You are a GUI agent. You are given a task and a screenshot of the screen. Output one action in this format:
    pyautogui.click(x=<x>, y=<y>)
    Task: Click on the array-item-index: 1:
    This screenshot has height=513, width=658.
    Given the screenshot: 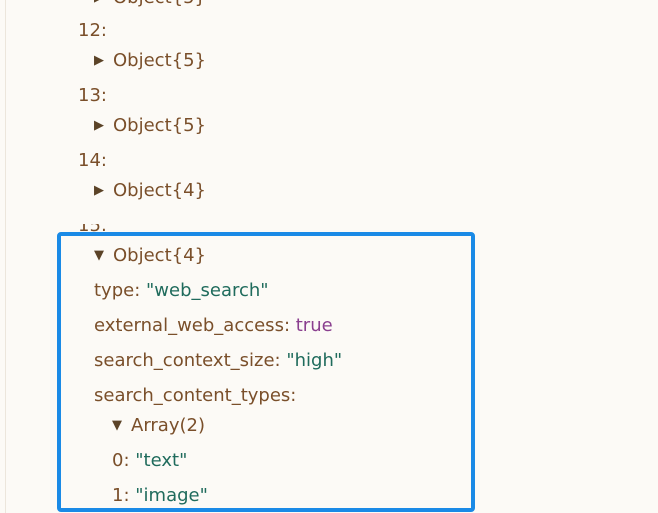 What is the action you would take?
    pyautogui.click(x=121, y=495)
    